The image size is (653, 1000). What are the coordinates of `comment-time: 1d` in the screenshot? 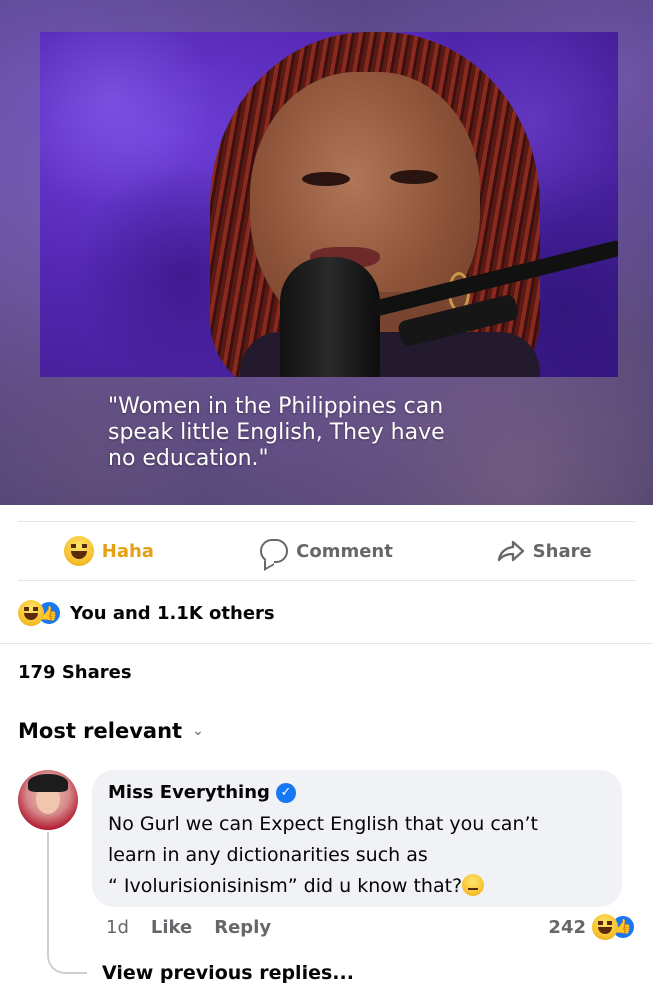 It's located at (117, 927).